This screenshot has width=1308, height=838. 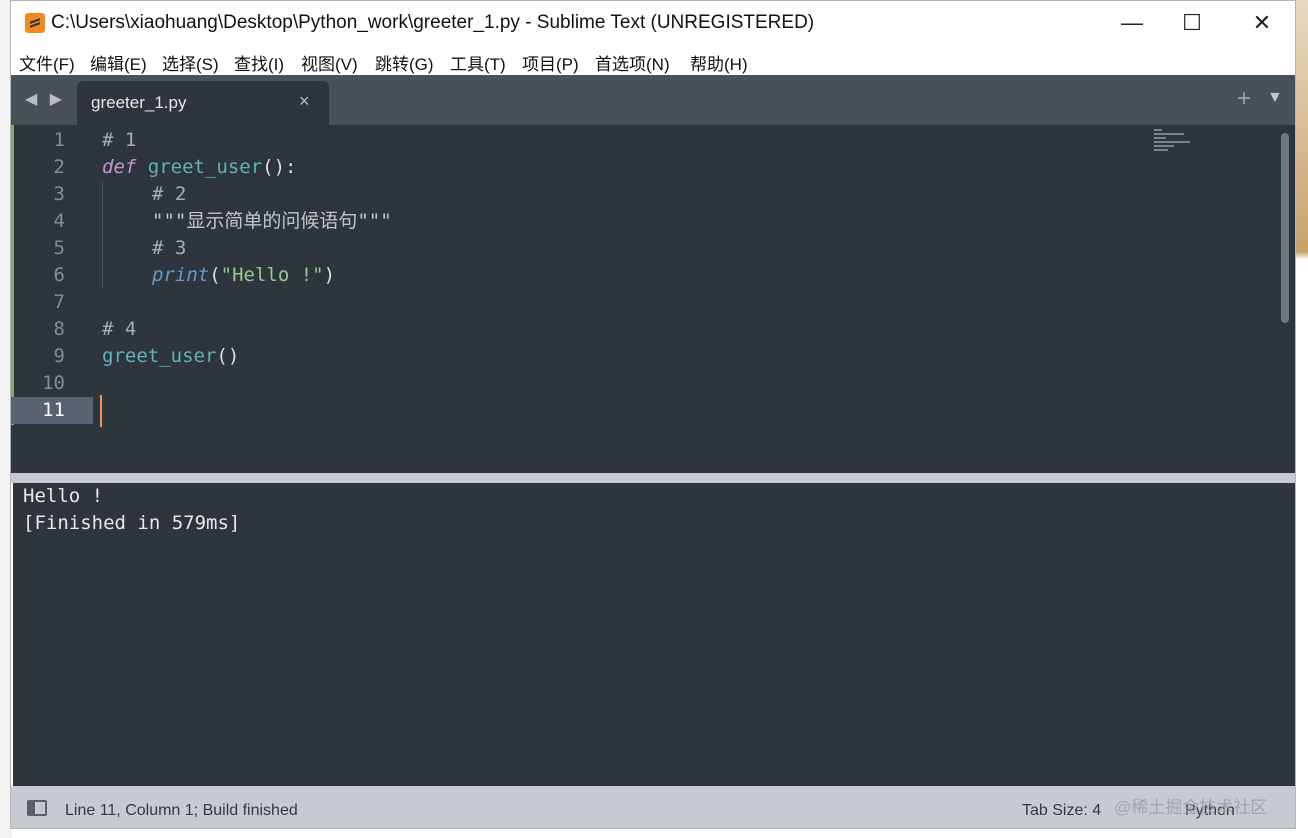 What do you see at coordinates (181, 810) in the screenshot?
I see `cursor-position-status: Line 11, Column 1; Build finished` at bounding box center [181, 810].